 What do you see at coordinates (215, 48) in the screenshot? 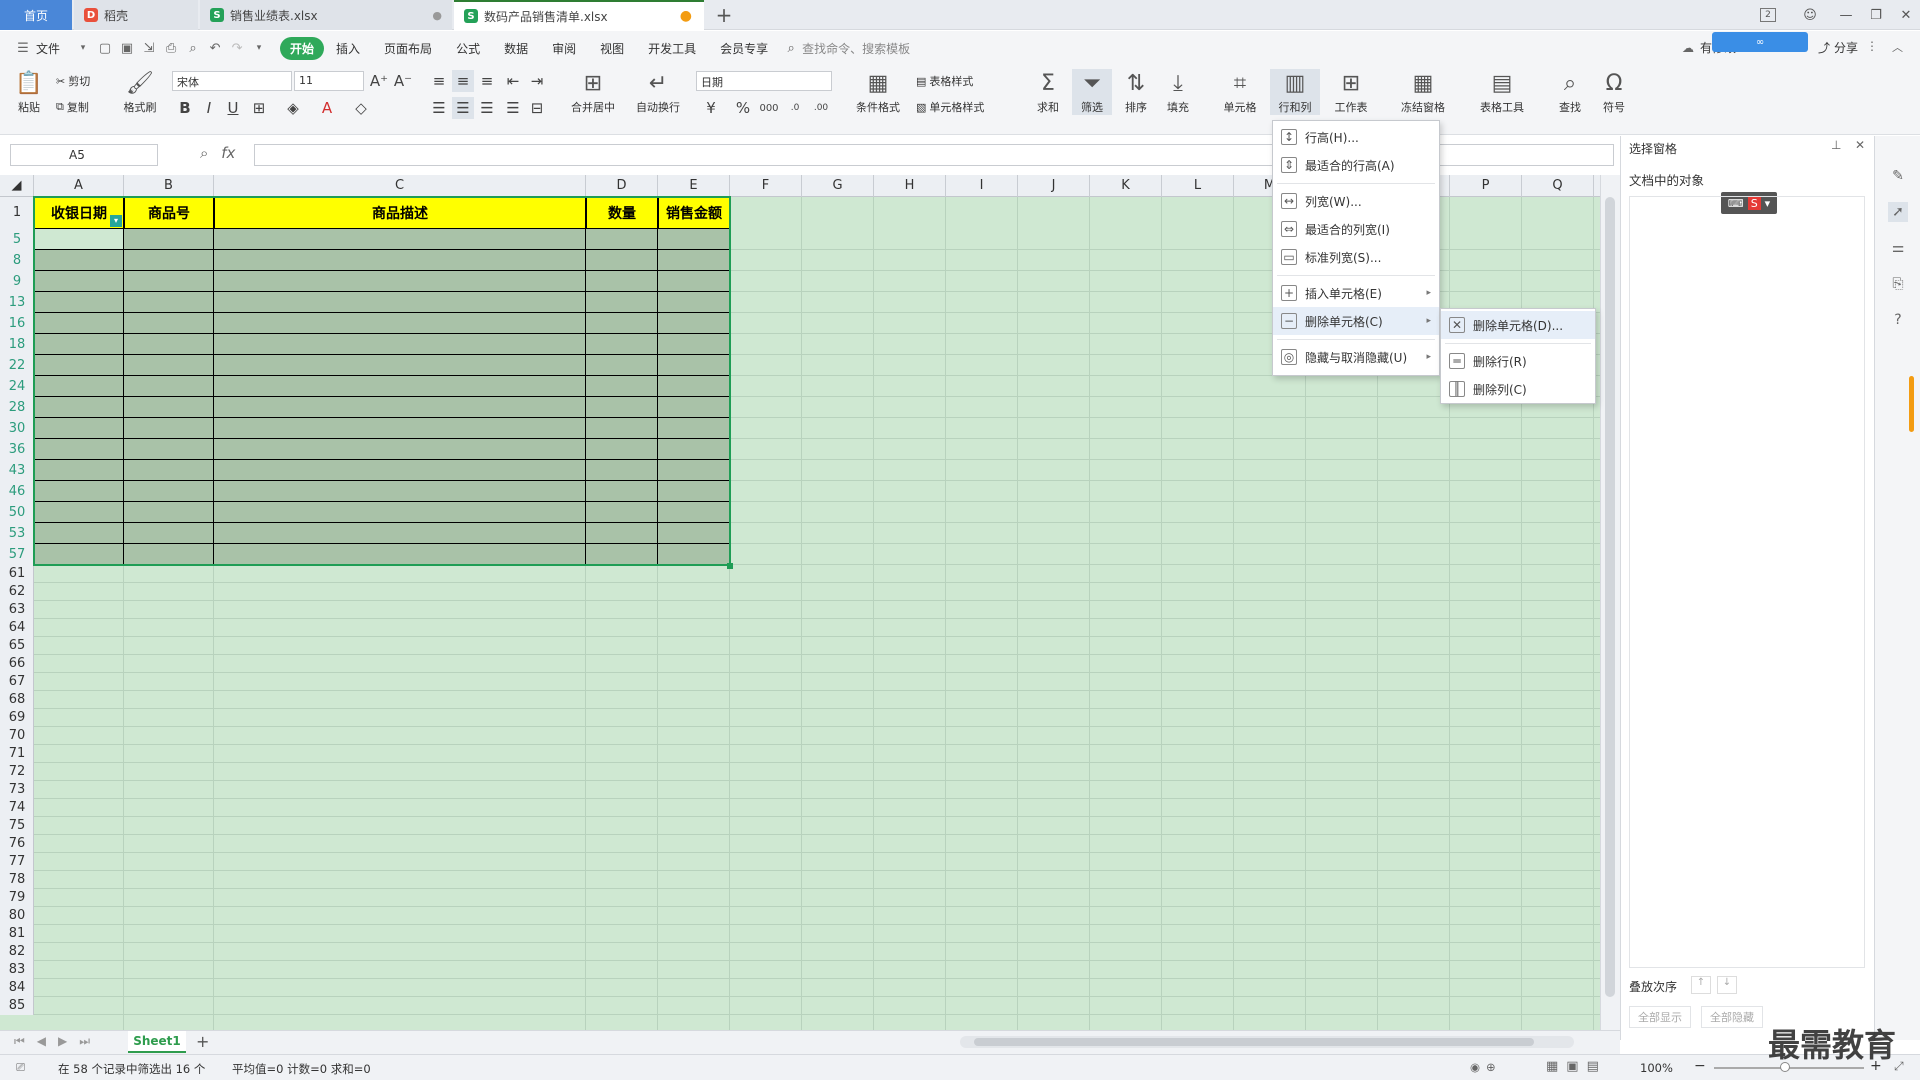
I see `undo-icon: ↶` at bounding box center [215, 48].